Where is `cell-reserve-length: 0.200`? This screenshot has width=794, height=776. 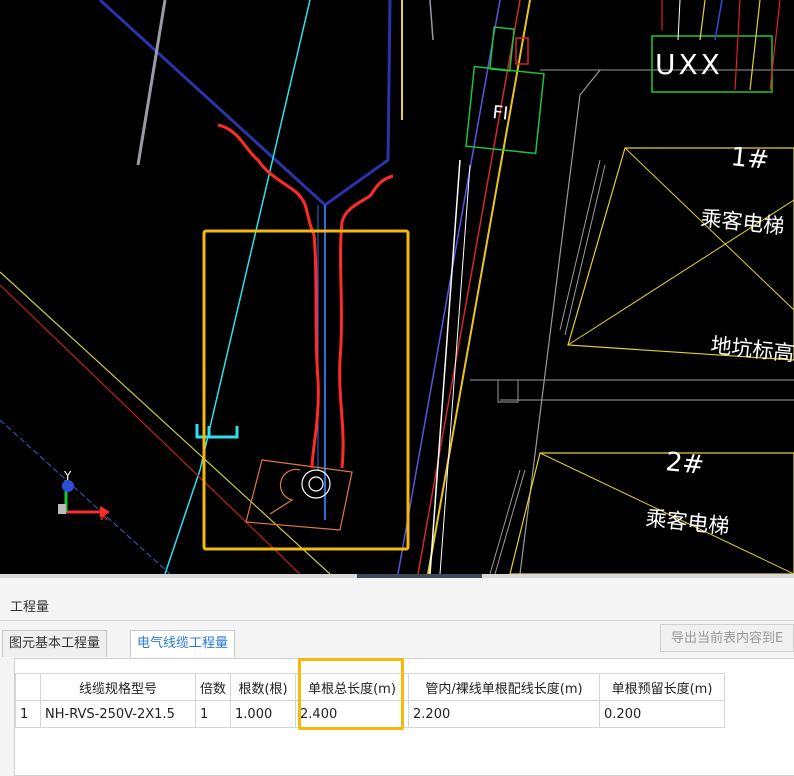 cell-reserve-length: 0.200 is located at coordinates (662, 714).